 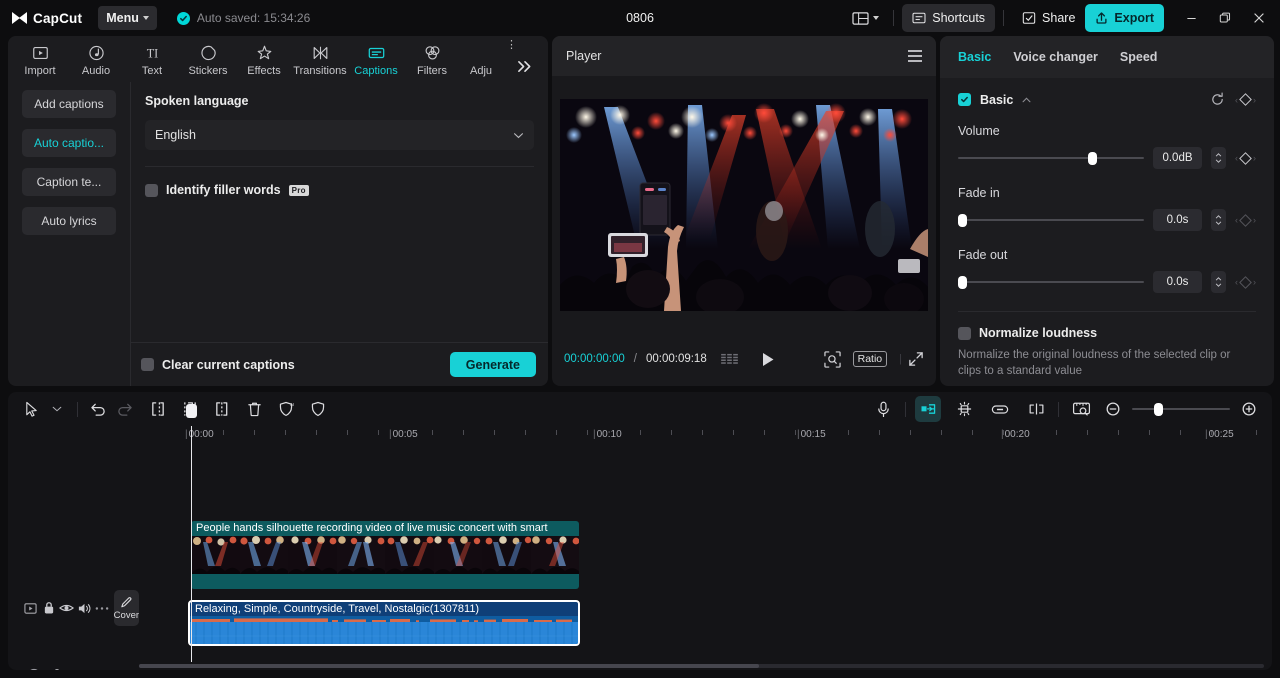 I want to click on fade-out-stepper, so click(x=1218, y=282).